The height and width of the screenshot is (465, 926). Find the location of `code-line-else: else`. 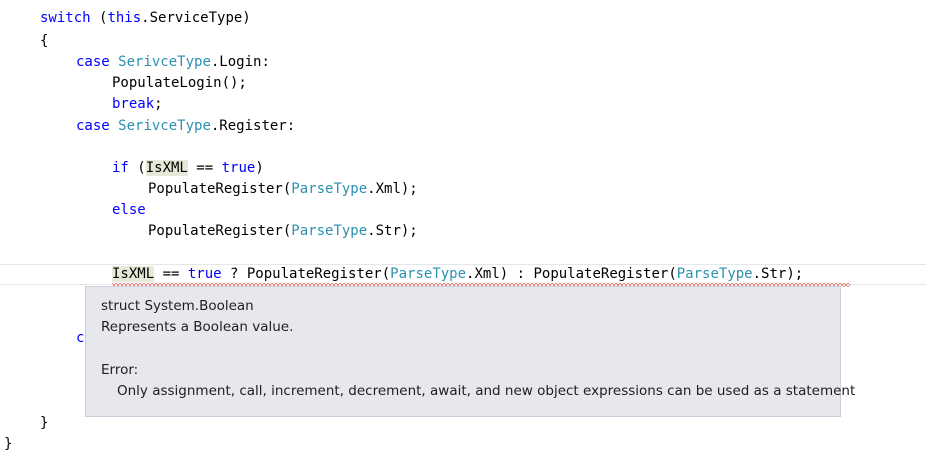

code-line-else: else is located at coordinates (129, 210).